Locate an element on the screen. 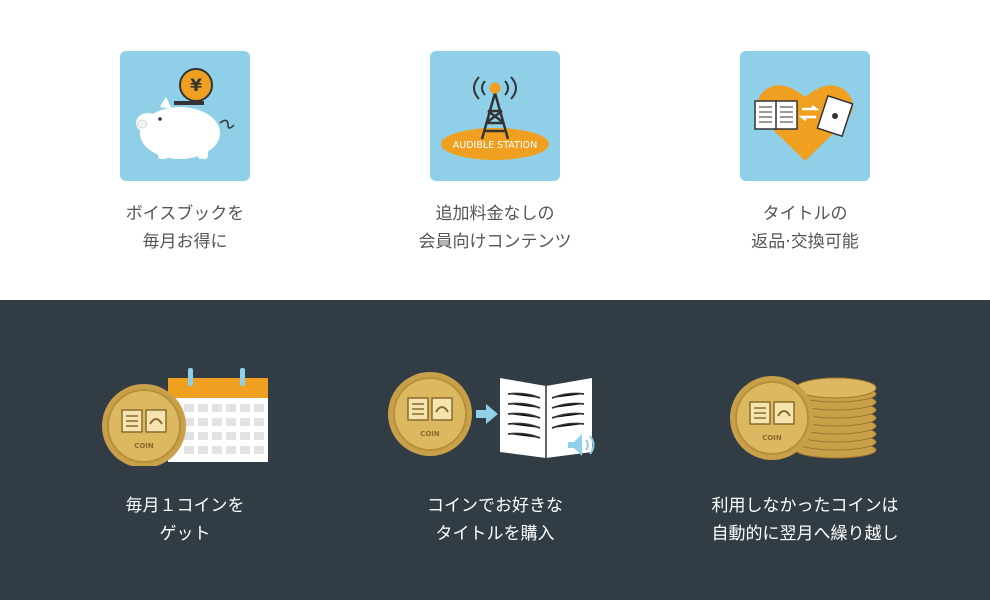  coin-to-book-icon: COIN is located at coordinates (491, 415).